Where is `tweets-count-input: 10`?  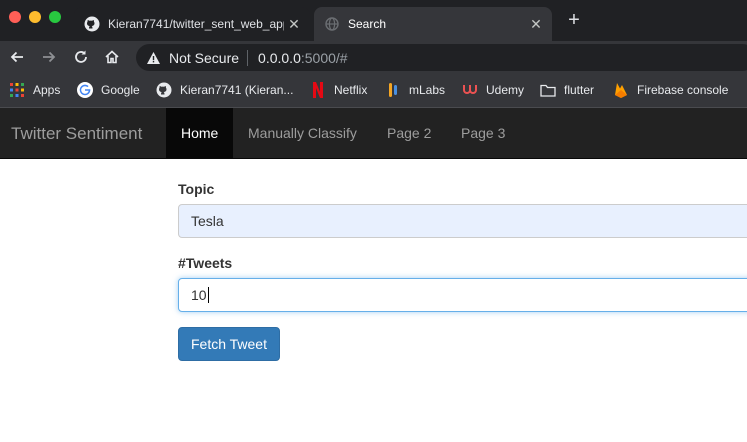
tweets-count-input: 10 is located at coordinates (462, 295).